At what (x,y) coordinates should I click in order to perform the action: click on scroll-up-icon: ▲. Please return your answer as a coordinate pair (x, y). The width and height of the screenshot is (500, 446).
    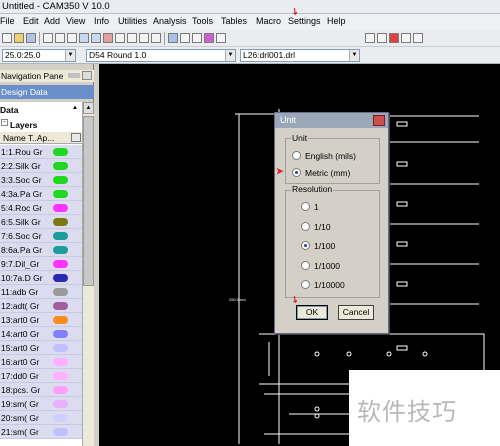
    Looking at the image, I should click on (88, 108).